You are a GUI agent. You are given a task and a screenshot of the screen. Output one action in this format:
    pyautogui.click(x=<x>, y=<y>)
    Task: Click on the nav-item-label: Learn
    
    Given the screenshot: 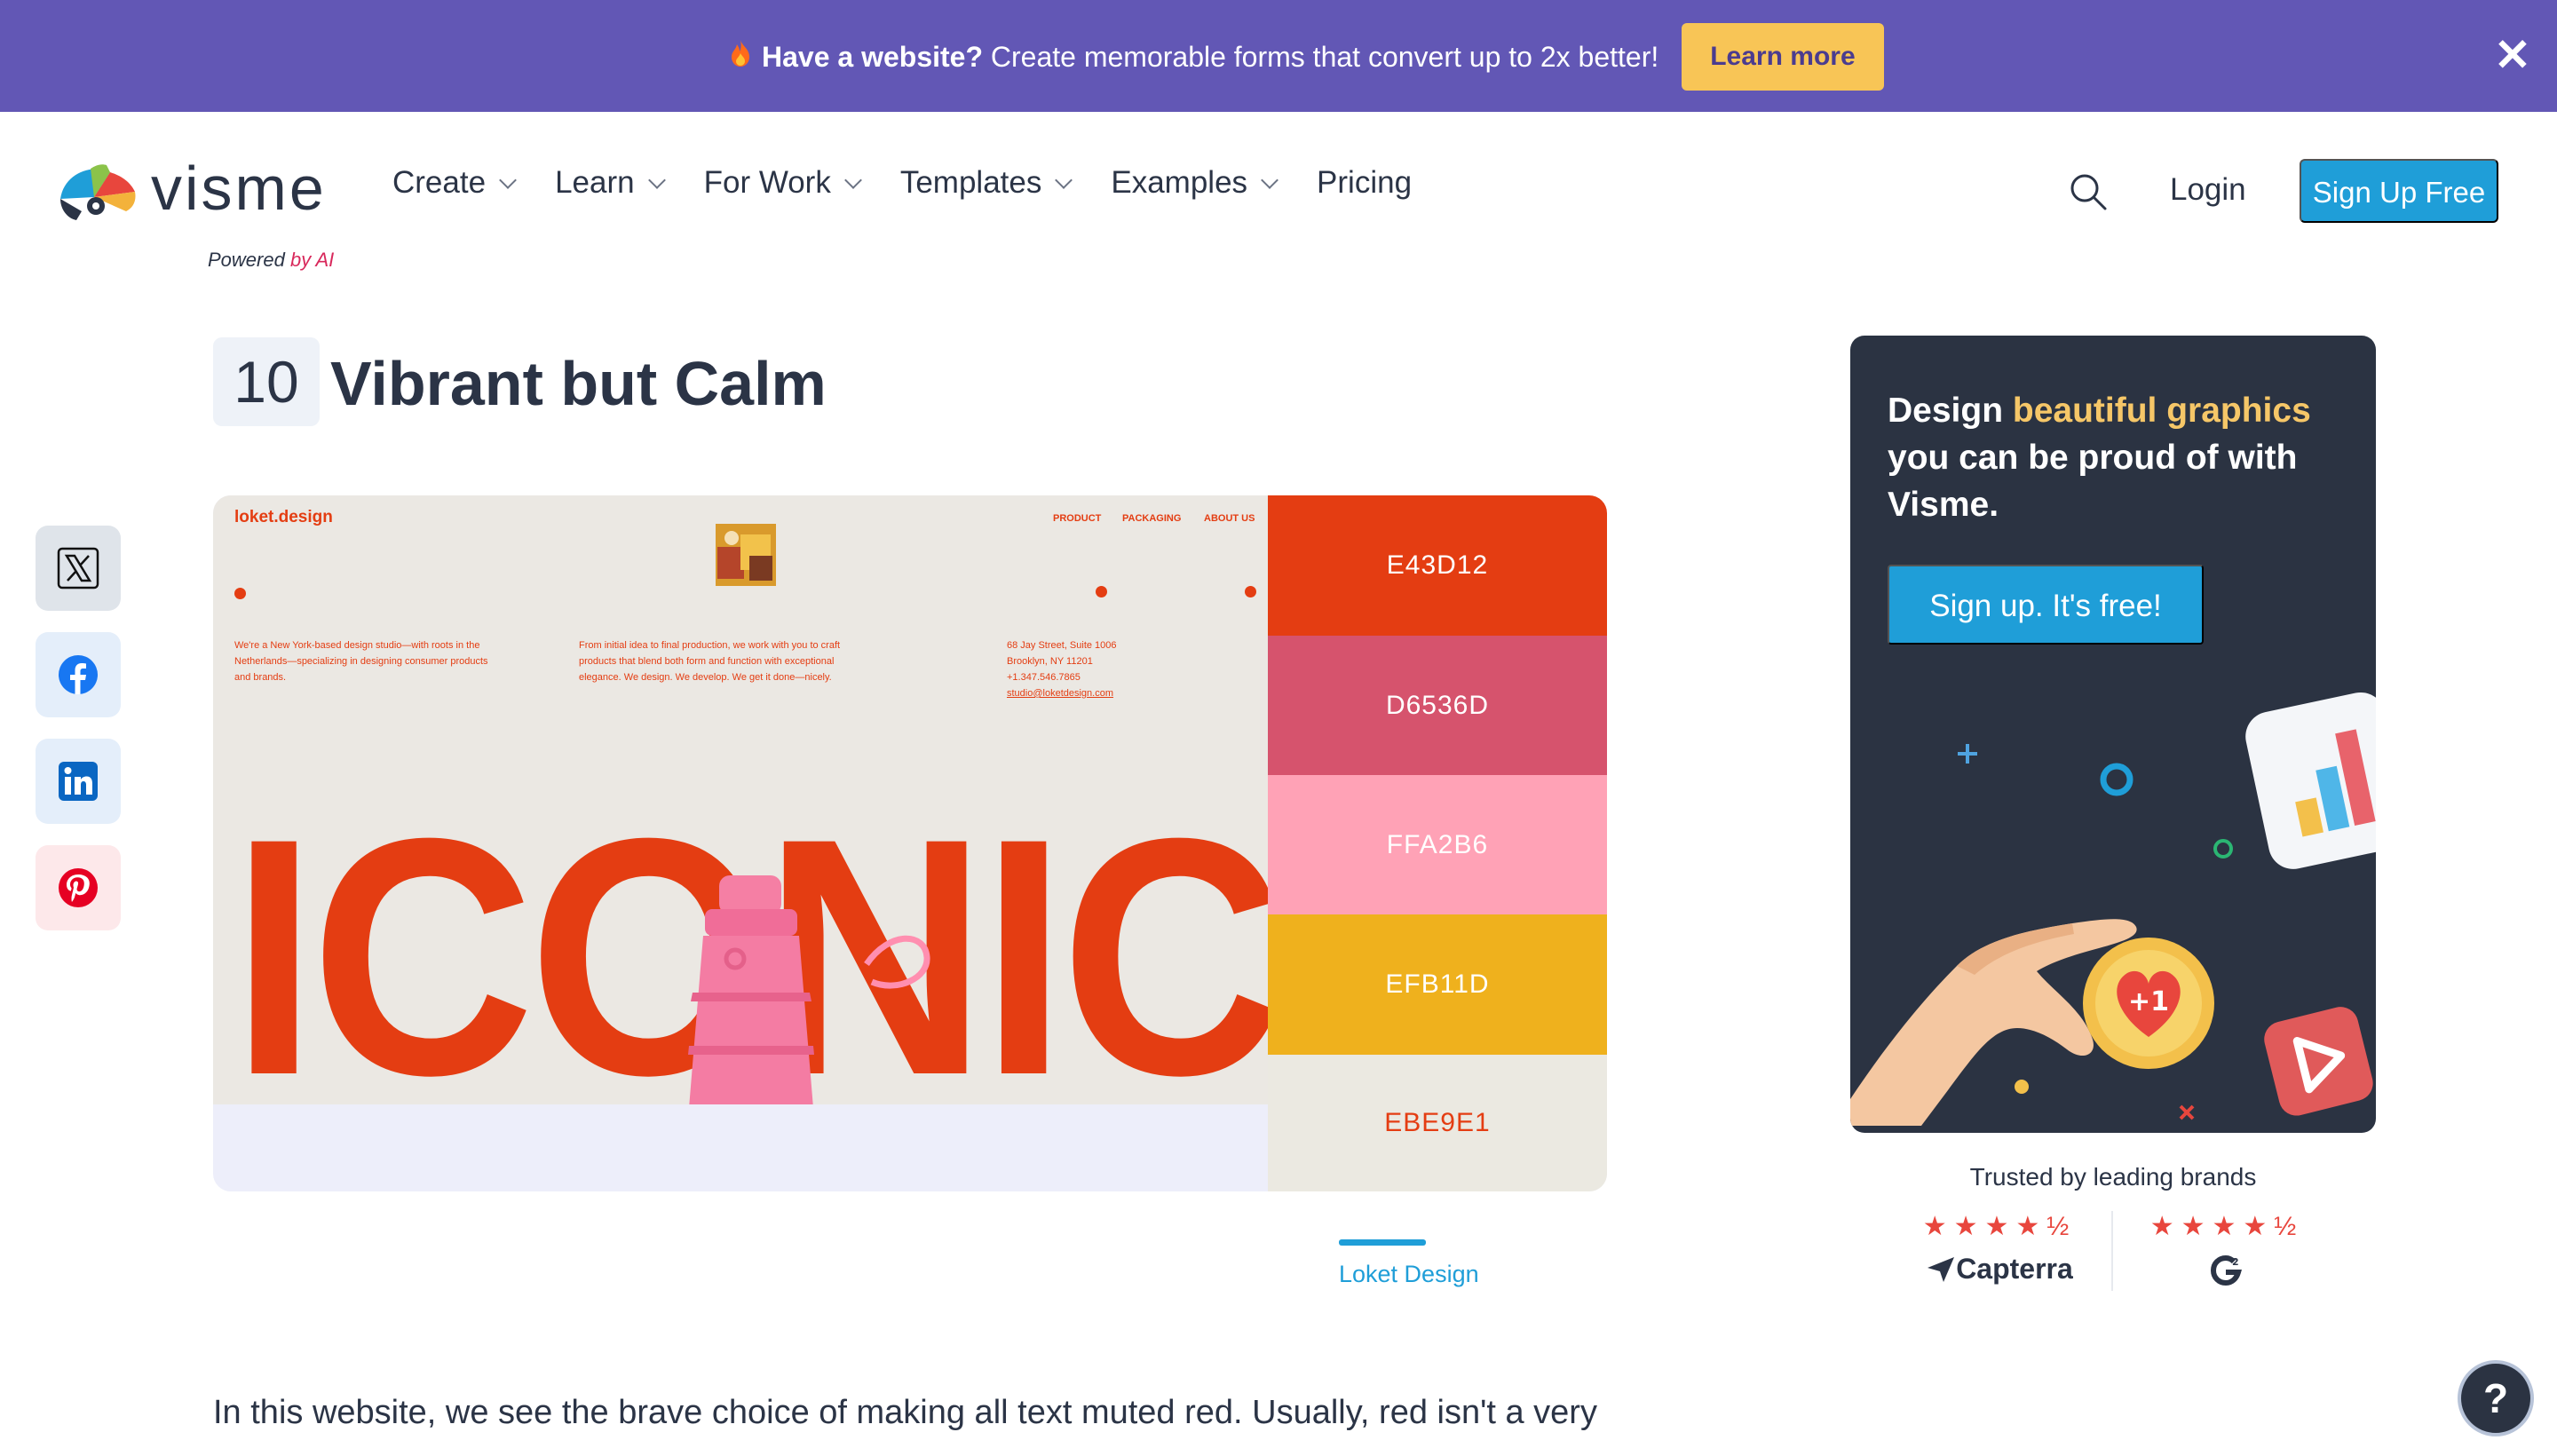 What is the action you would take?
    pyautogui.click(x=595, y=182)
    